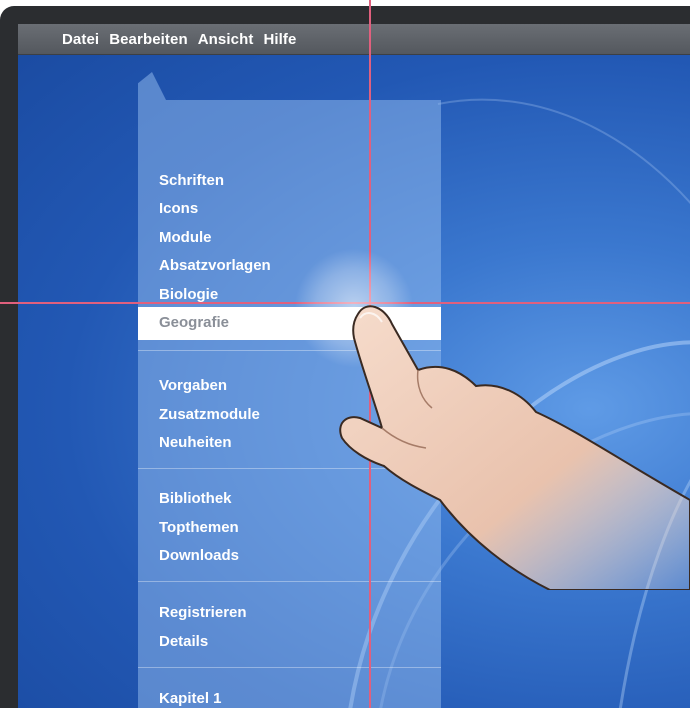 This screenshot has height=708, width=690. Describe the element at coordinates (152, 86) in the screenshot. I see `dropdown-pointer` at that location.